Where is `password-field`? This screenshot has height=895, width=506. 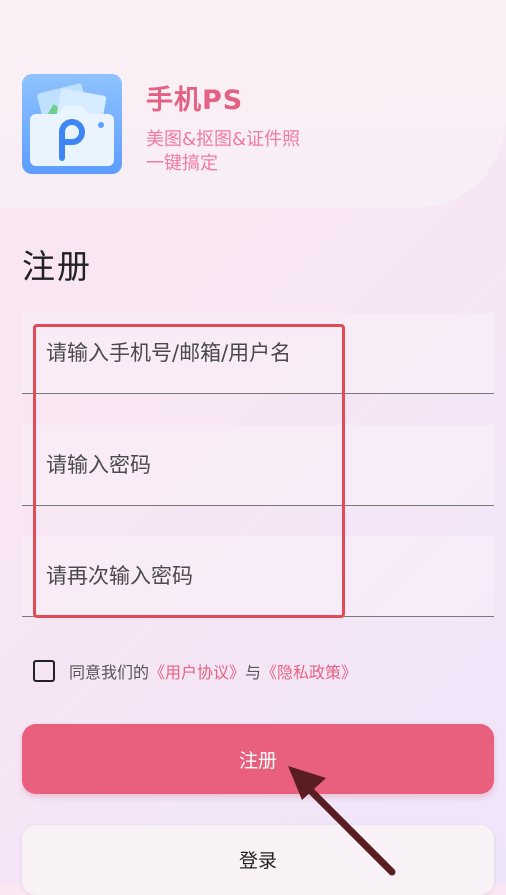
password-field is located at coordinates (258, 465).